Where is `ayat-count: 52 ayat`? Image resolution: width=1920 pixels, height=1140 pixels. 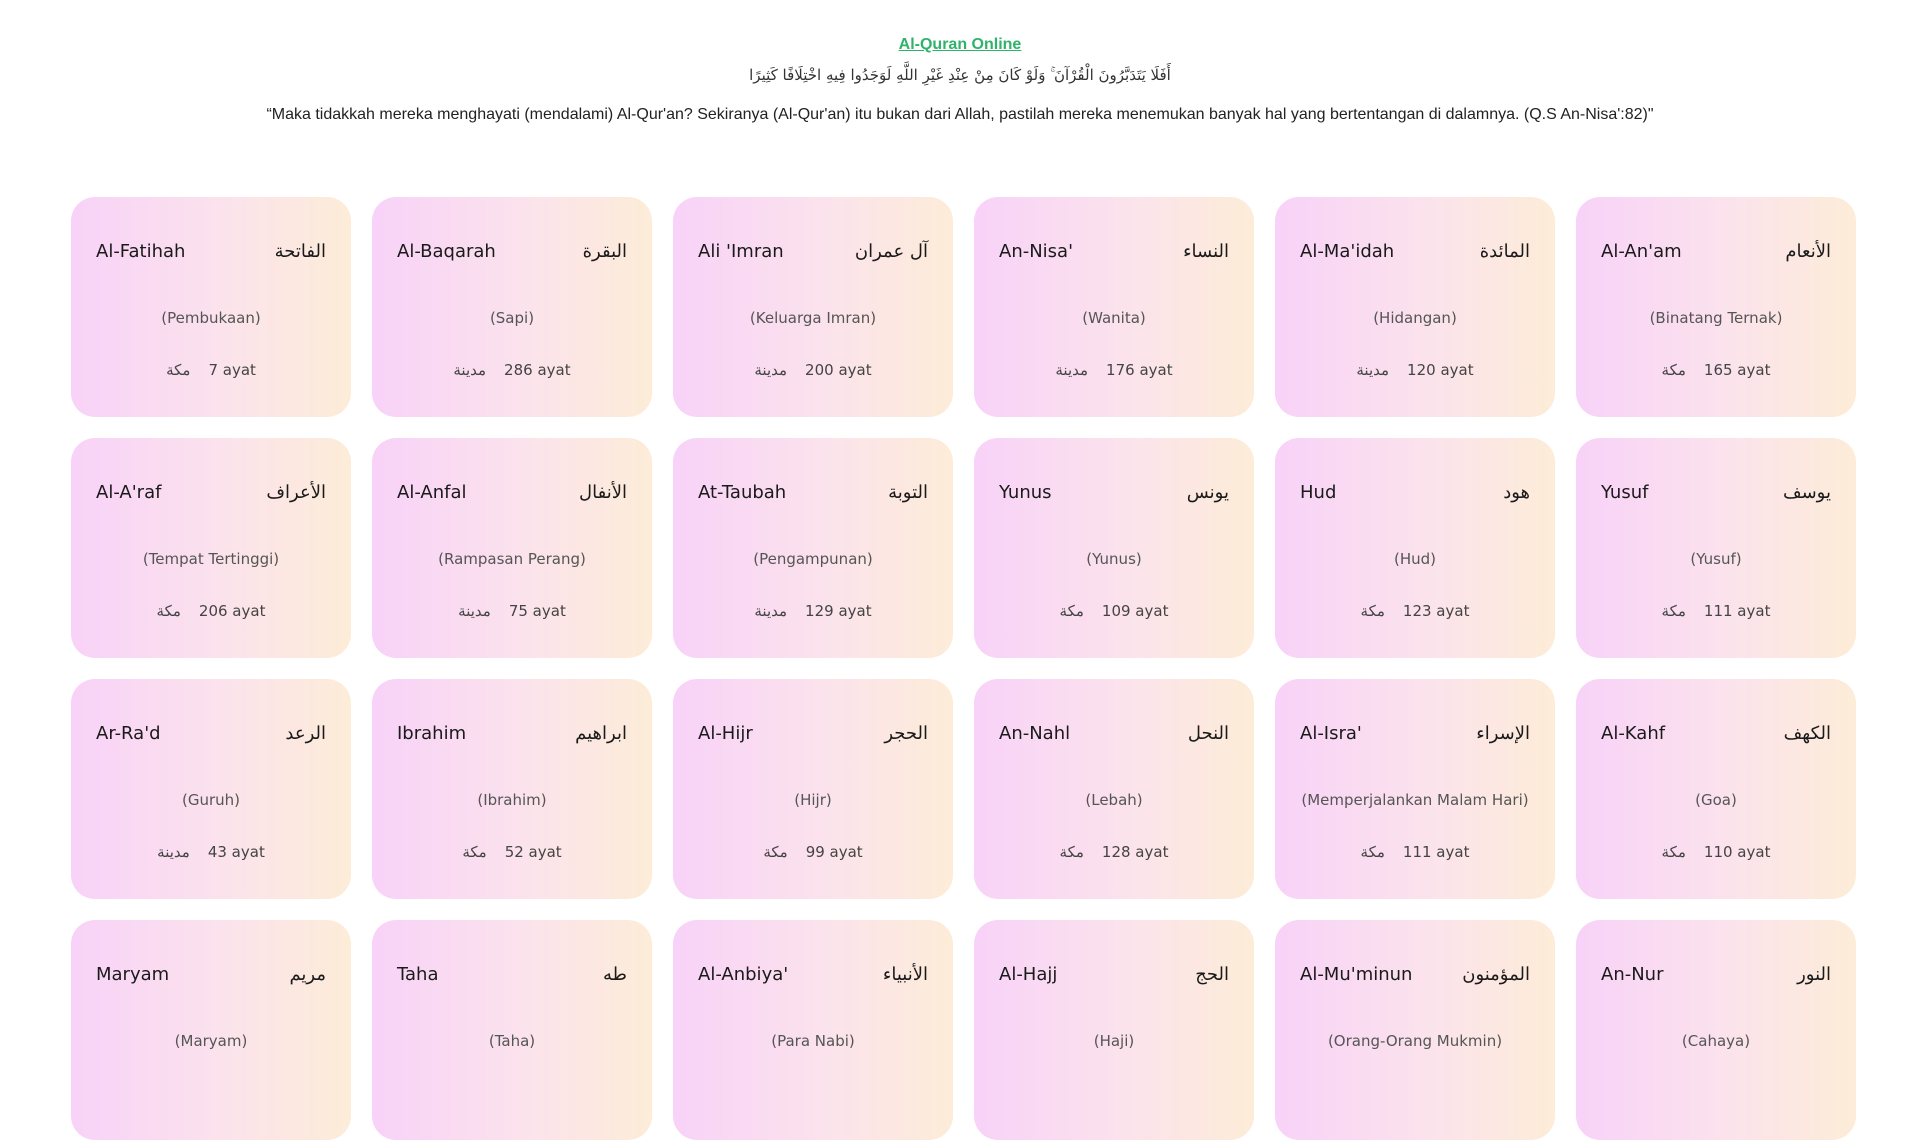 ayat-count: 52 ayat is located at coordinates (533, 852).